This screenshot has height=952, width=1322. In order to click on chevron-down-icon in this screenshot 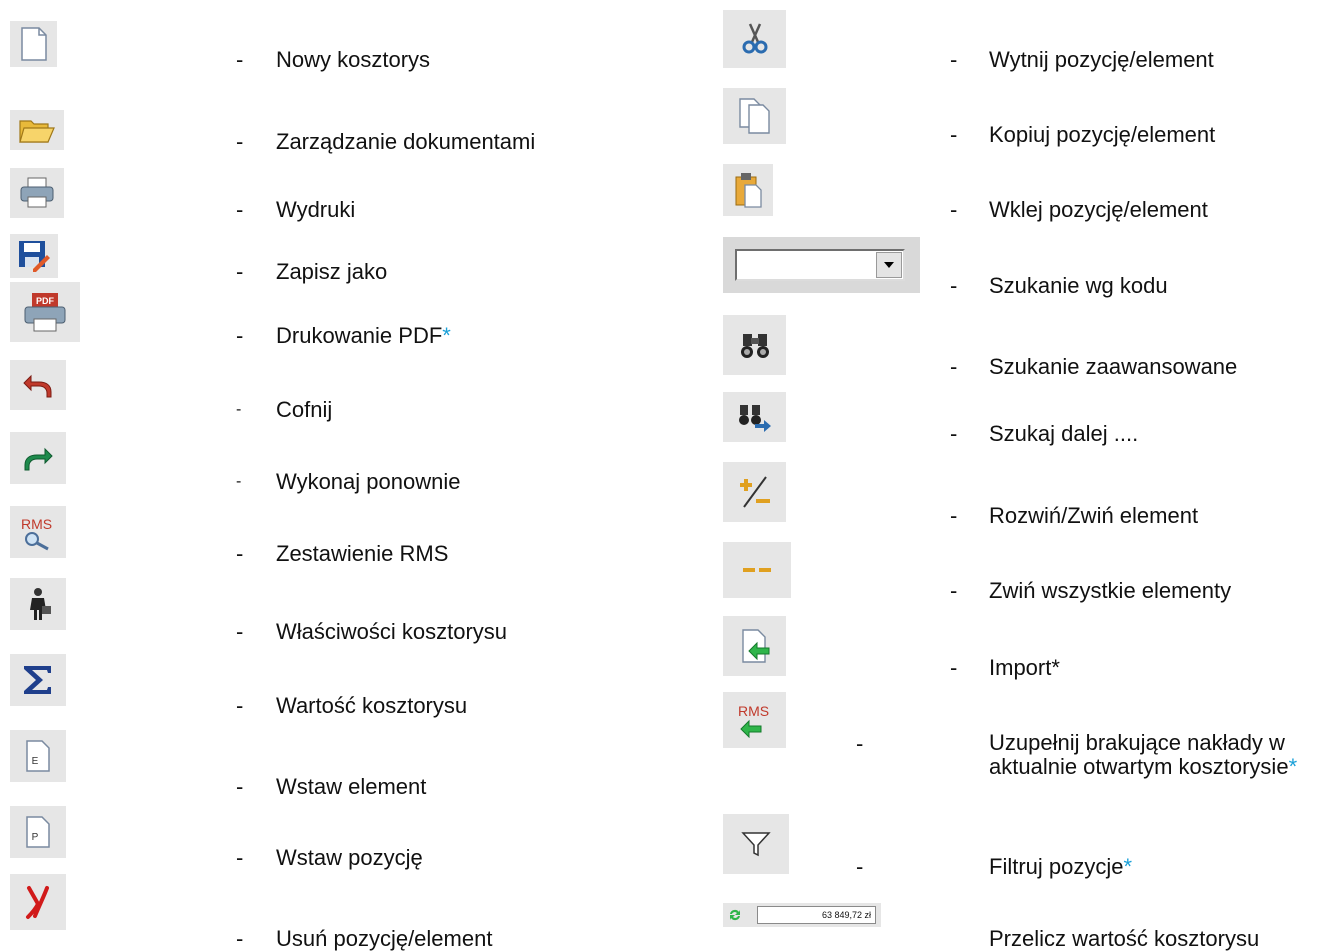, I will do `click(889, 265)`.